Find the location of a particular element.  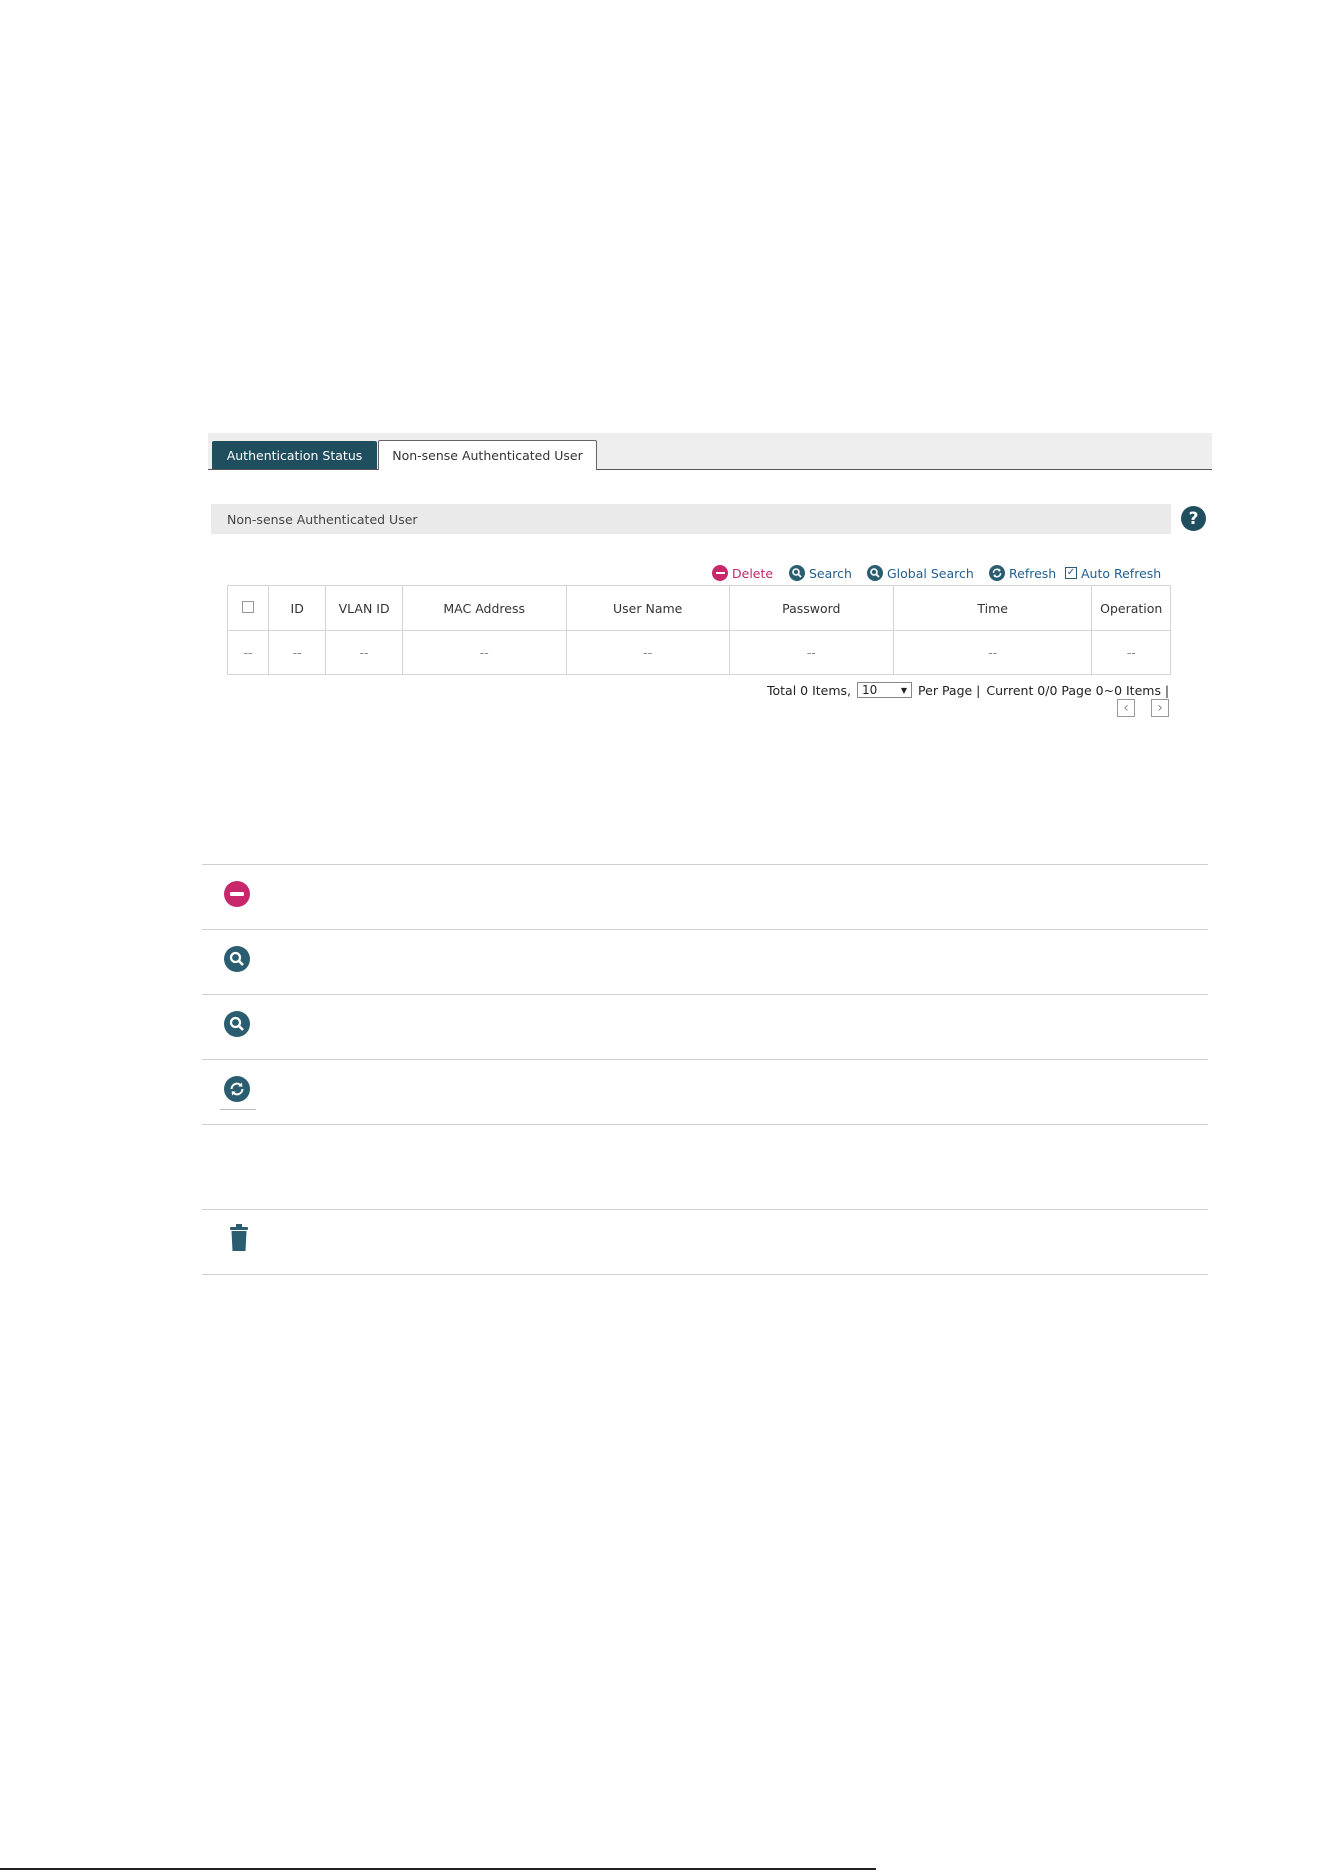

previous-page-button: ‹ is located at coordinates (1126, 708).